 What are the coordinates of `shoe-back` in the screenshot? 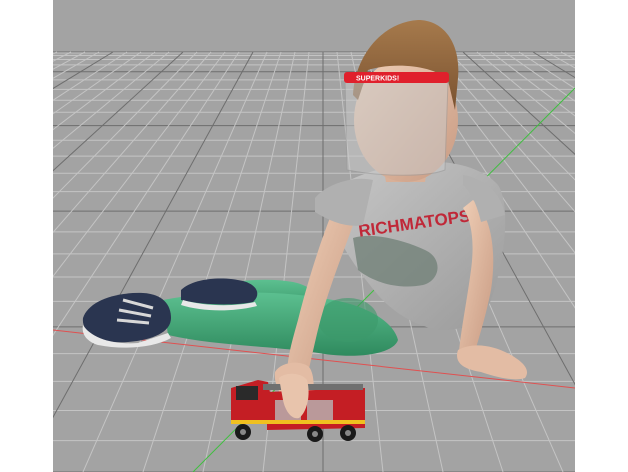 It's located at (219, 294).